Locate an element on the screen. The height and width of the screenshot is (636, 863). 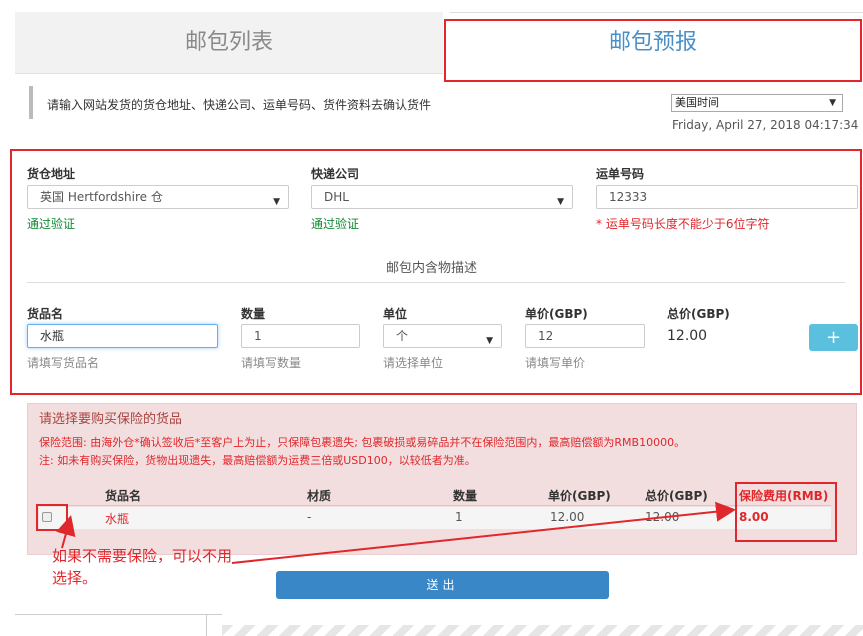
col-item-name: 货品名 is located at coordinates (123, 496).